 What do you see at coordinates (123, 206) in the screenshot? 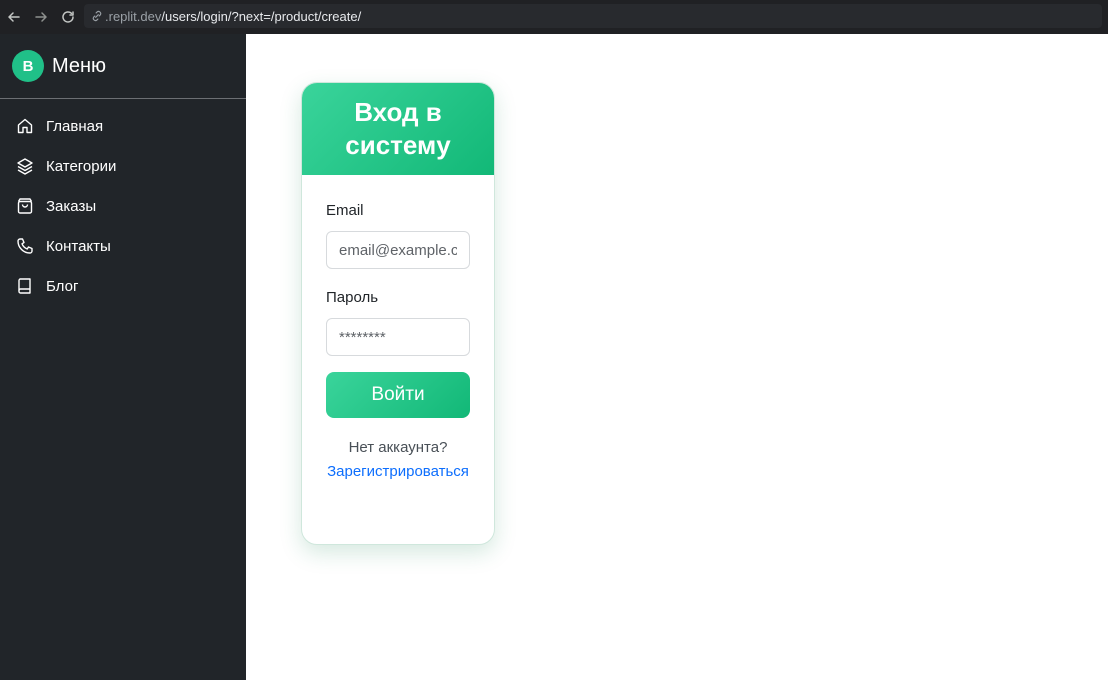
I see `sidebar-item-orders: Заказы` at bounding box center [123, 206].